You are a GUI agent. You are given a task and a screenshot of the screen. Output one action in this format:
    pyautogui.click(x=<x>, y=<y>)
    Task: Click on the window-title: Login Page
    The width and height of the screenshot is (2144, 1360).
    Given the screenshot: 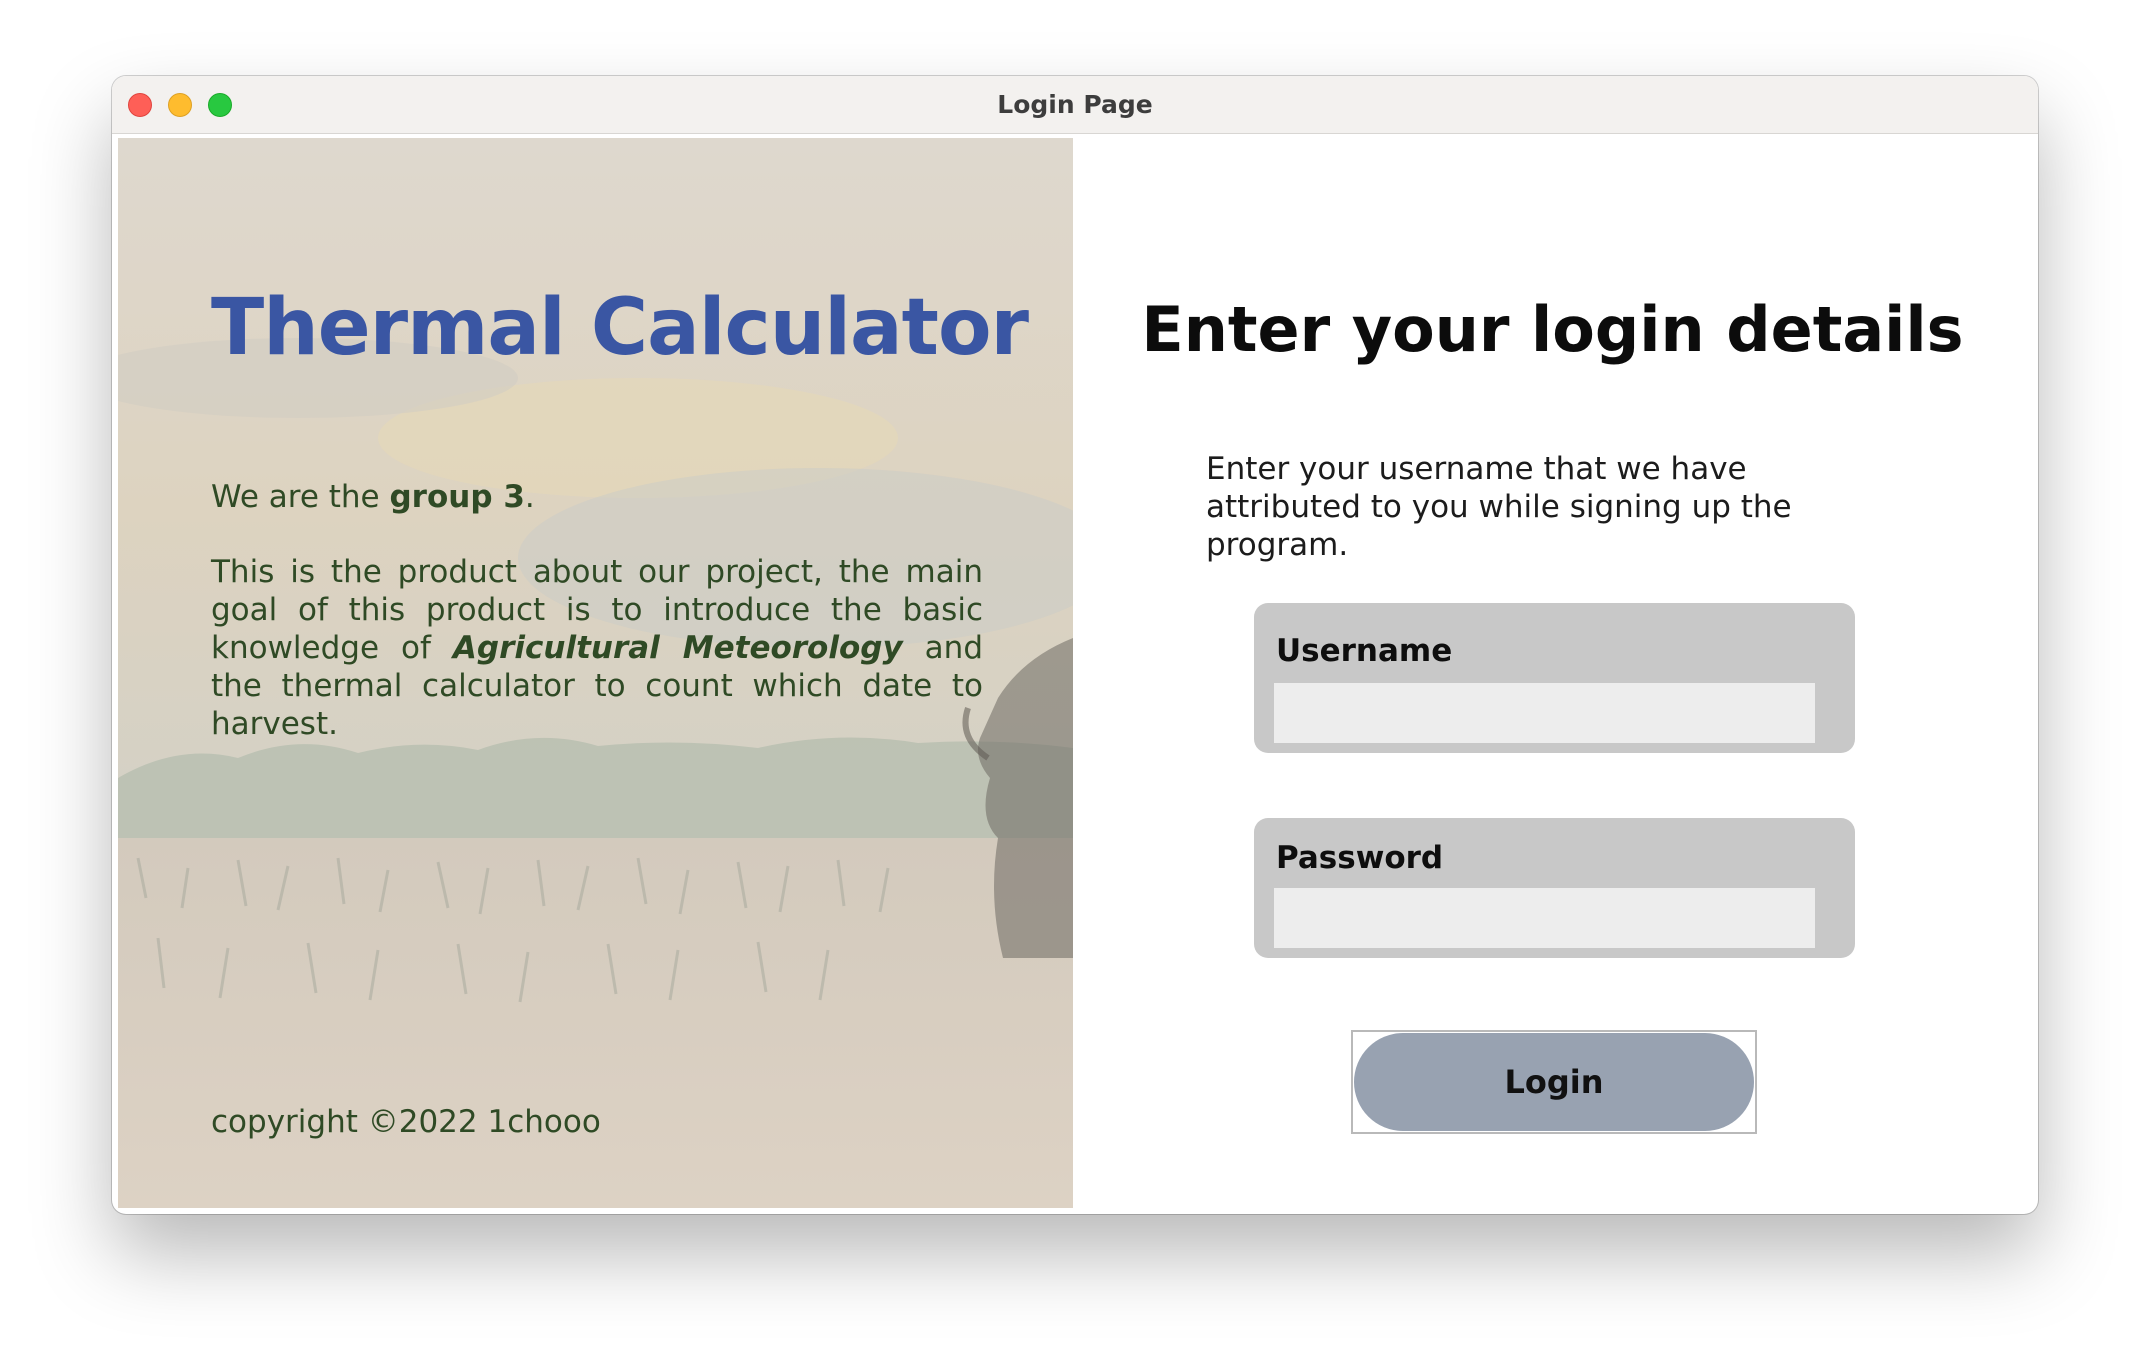 What is the action you would take?
    pyautogui.click(x=1075, y=104)
    